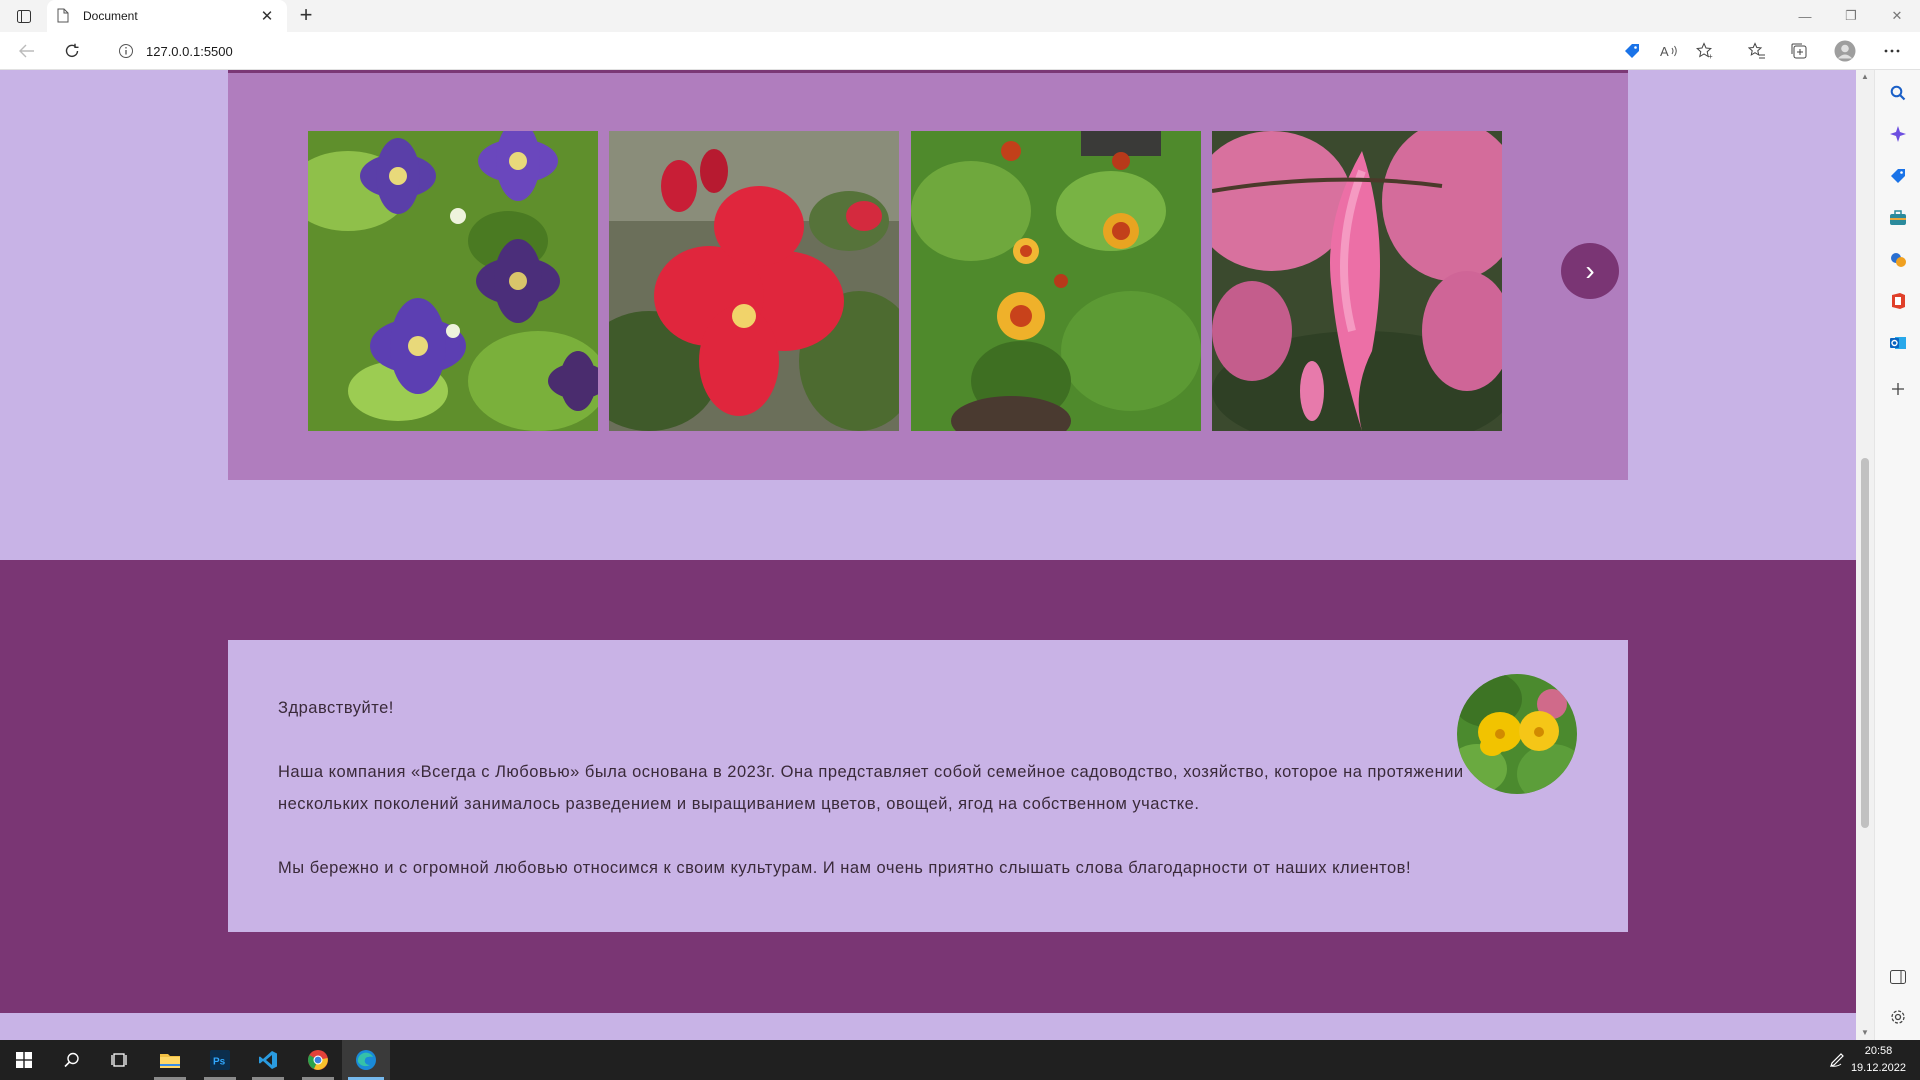 This screenshot has height=1080, width=1920. I want to click on add-favorite-icon: +, so click(1705, 51).